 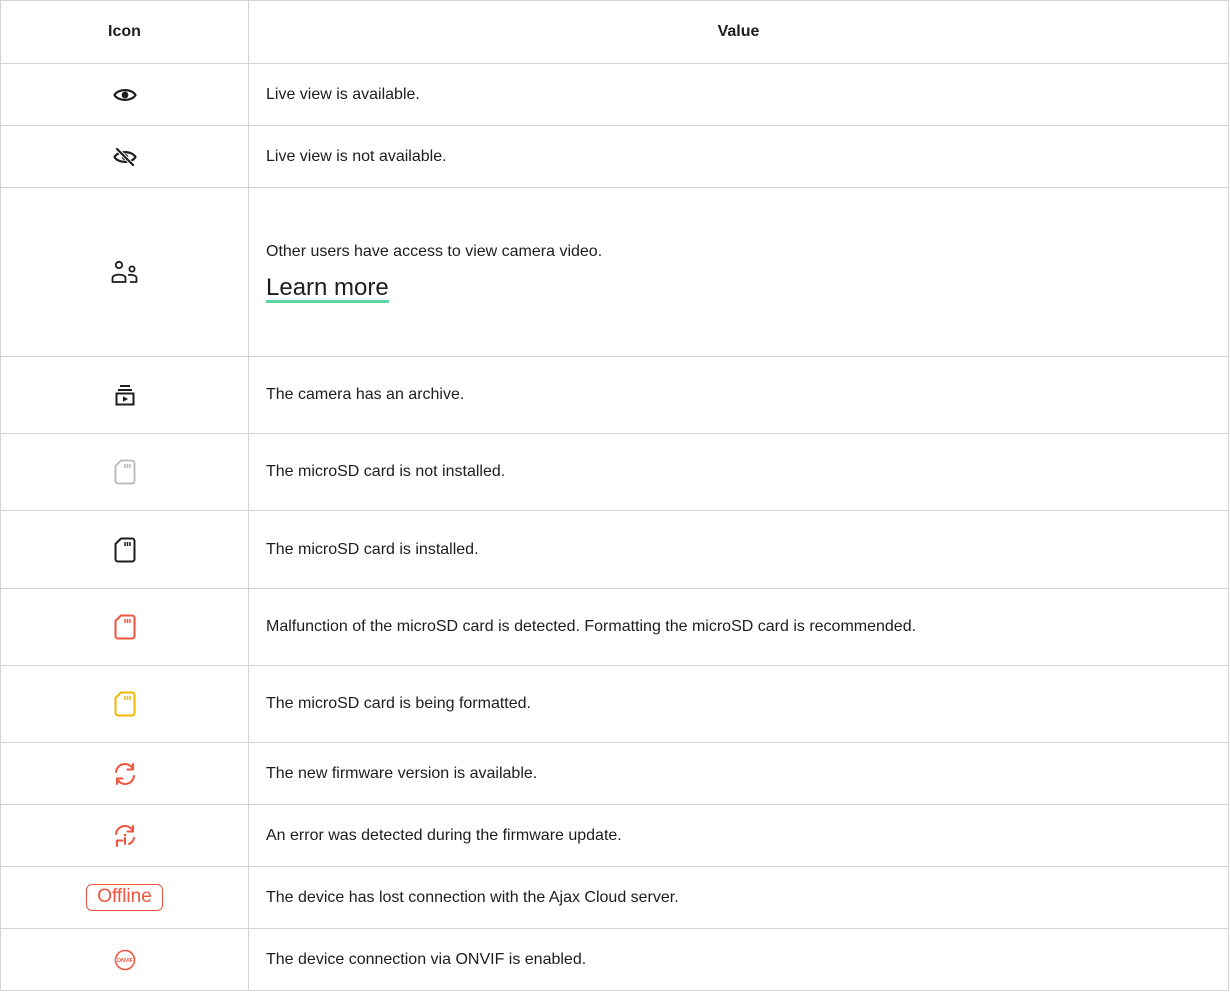 What do you see at coordinates (125, 272) in the screenshot?
I see `users-shared-icon` at bounding box center [125, 272].